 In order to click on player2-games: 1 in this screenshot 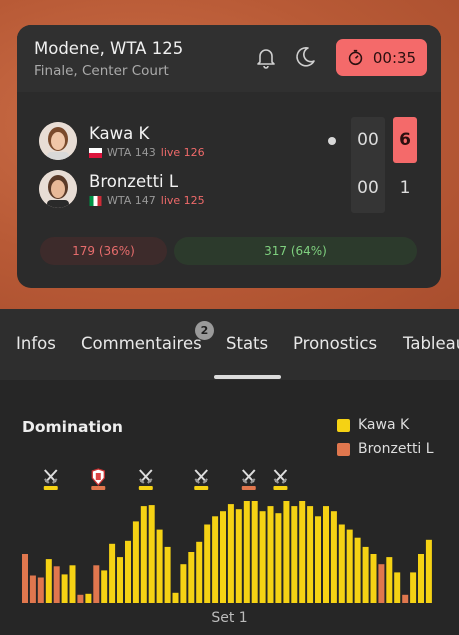, I will do `click(405, 188)`.